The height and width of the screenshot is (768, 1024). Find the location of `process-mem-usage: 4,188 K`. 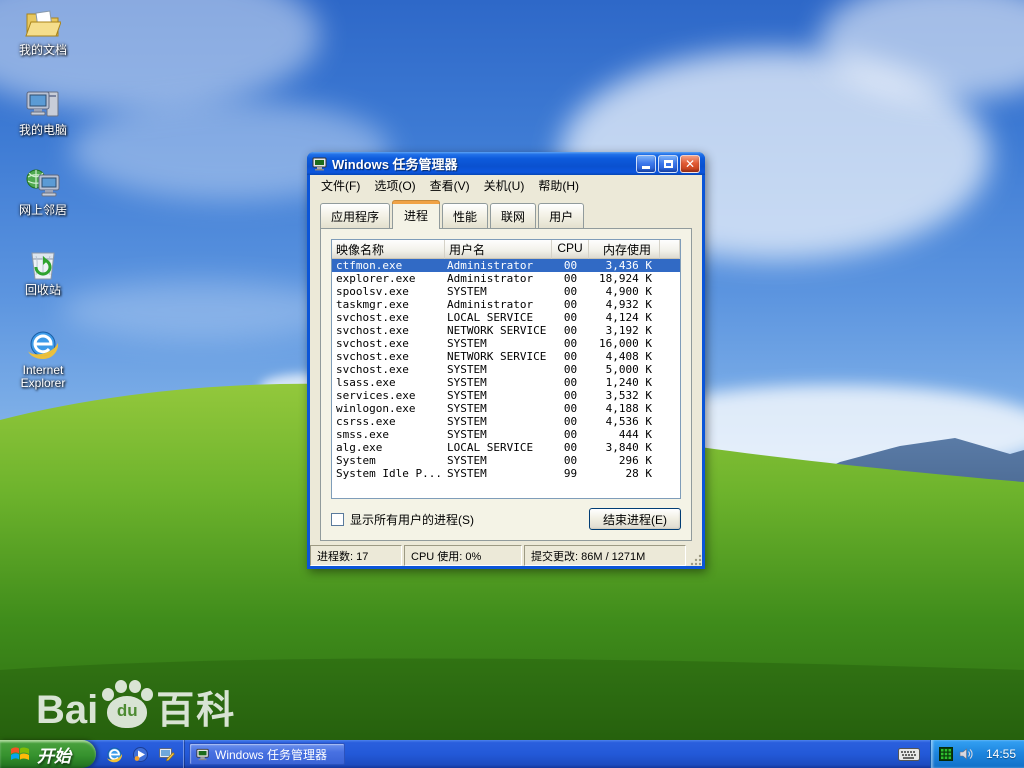

process-mem-usage: 4,188 K is located at coordinates (628, 408).